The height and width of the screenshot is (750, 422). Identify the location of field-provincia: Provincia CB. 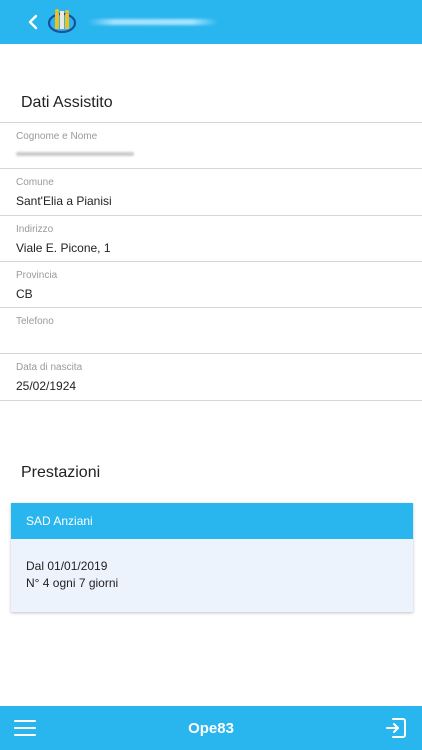
(211, 285).